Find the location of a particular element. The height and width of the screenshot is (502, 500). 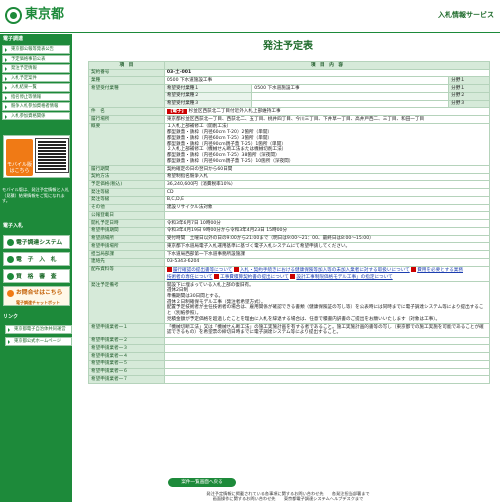

application-place: 東京都下水道局電子入札運用基準に基づく電子入札システムにて希望申請してください。 is located at coordinates (327, 247).